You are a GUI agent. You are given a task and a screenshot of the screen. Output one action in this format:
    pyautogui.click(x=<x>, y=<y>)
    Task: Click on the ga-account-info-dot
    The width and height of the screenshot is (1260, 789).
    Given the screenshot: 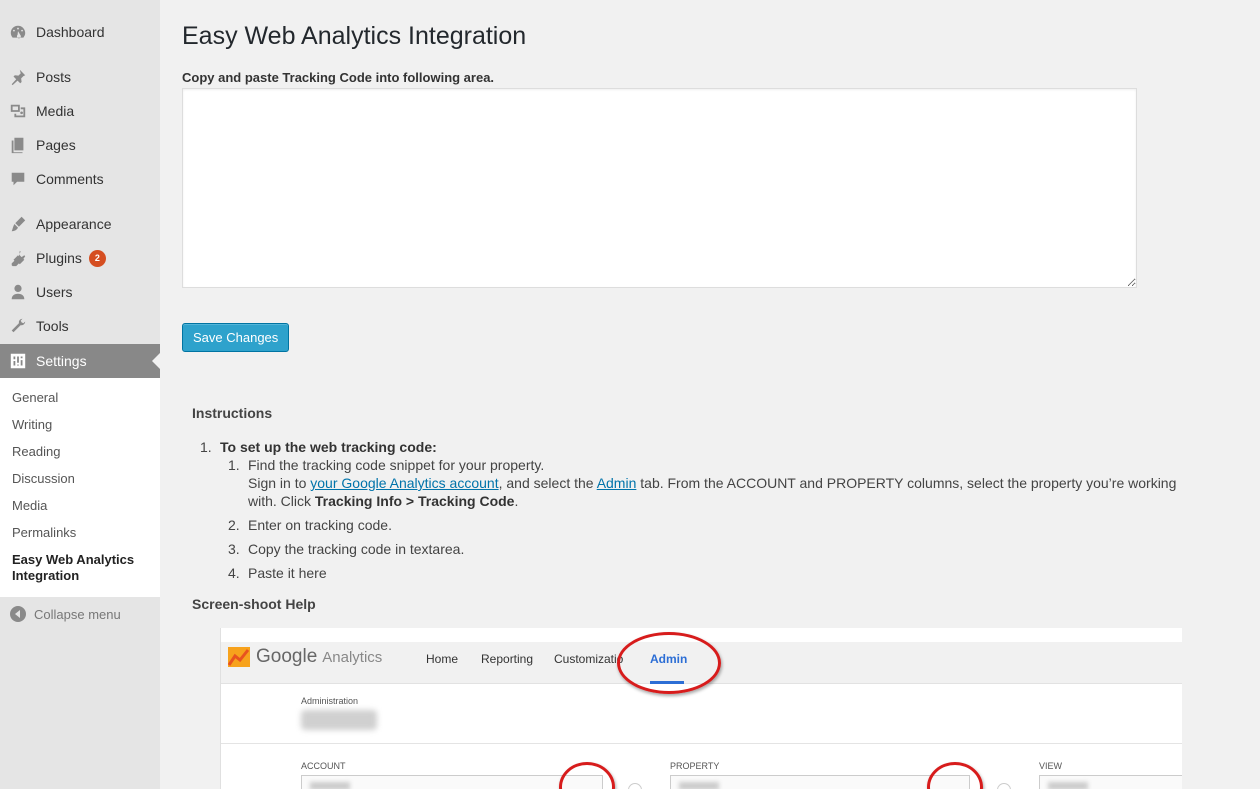 What is the action you would take?
    pyautogui.click(x=635, y=786)
    